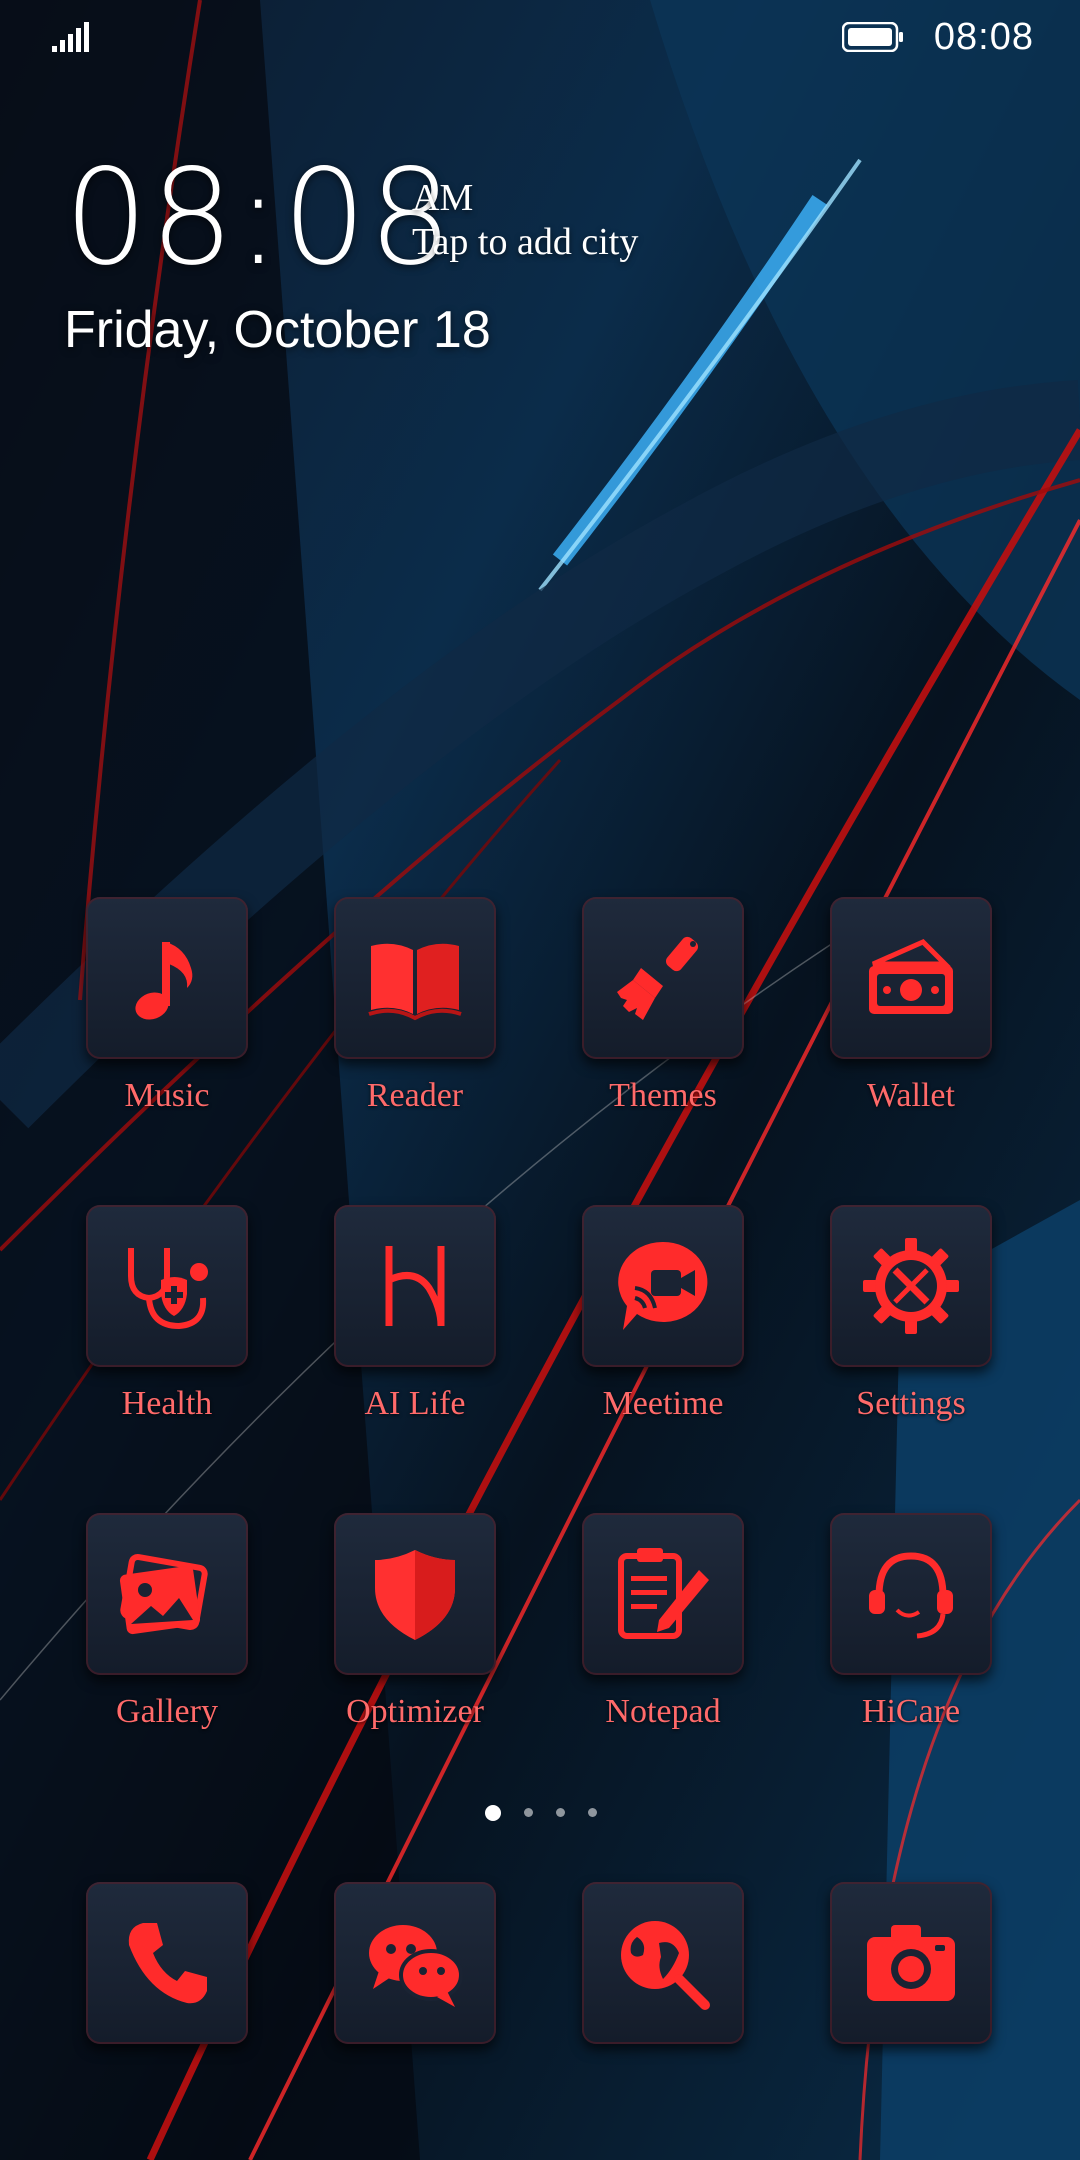 Image resolution: width=1080 pixels, height=2160 pixels. What do you see at coordinates (443, 198) in the screenshot?
I see `clock-ampm: AM` at bounding box center [443, 198].